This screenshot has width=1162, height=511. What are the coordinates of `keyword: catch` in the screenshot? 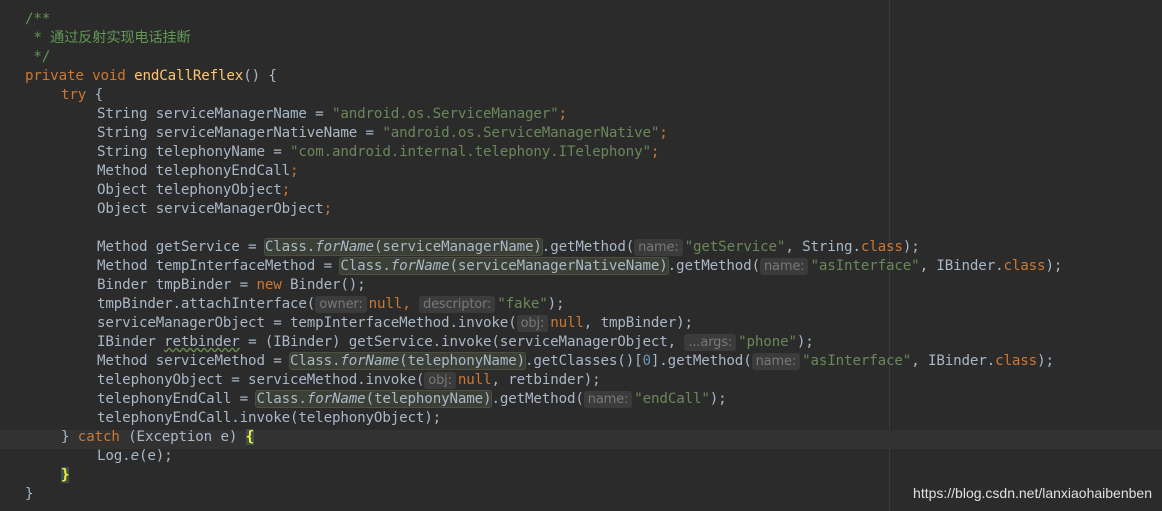 It's located at (98, 437).